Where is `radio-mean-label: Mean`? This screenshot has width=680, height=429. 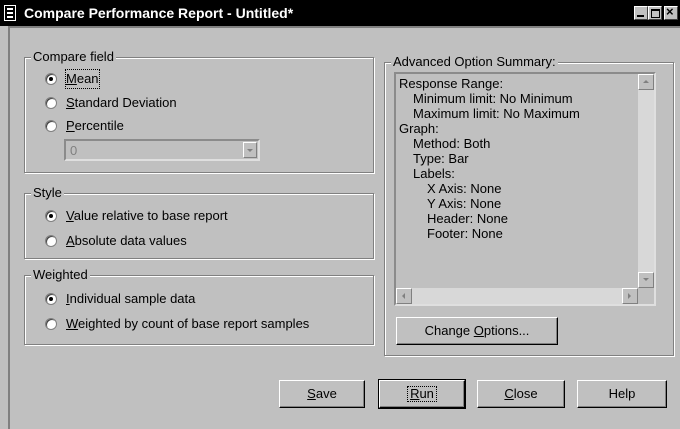
radio-mean-label: Mean is located at coordinates (82, 79).